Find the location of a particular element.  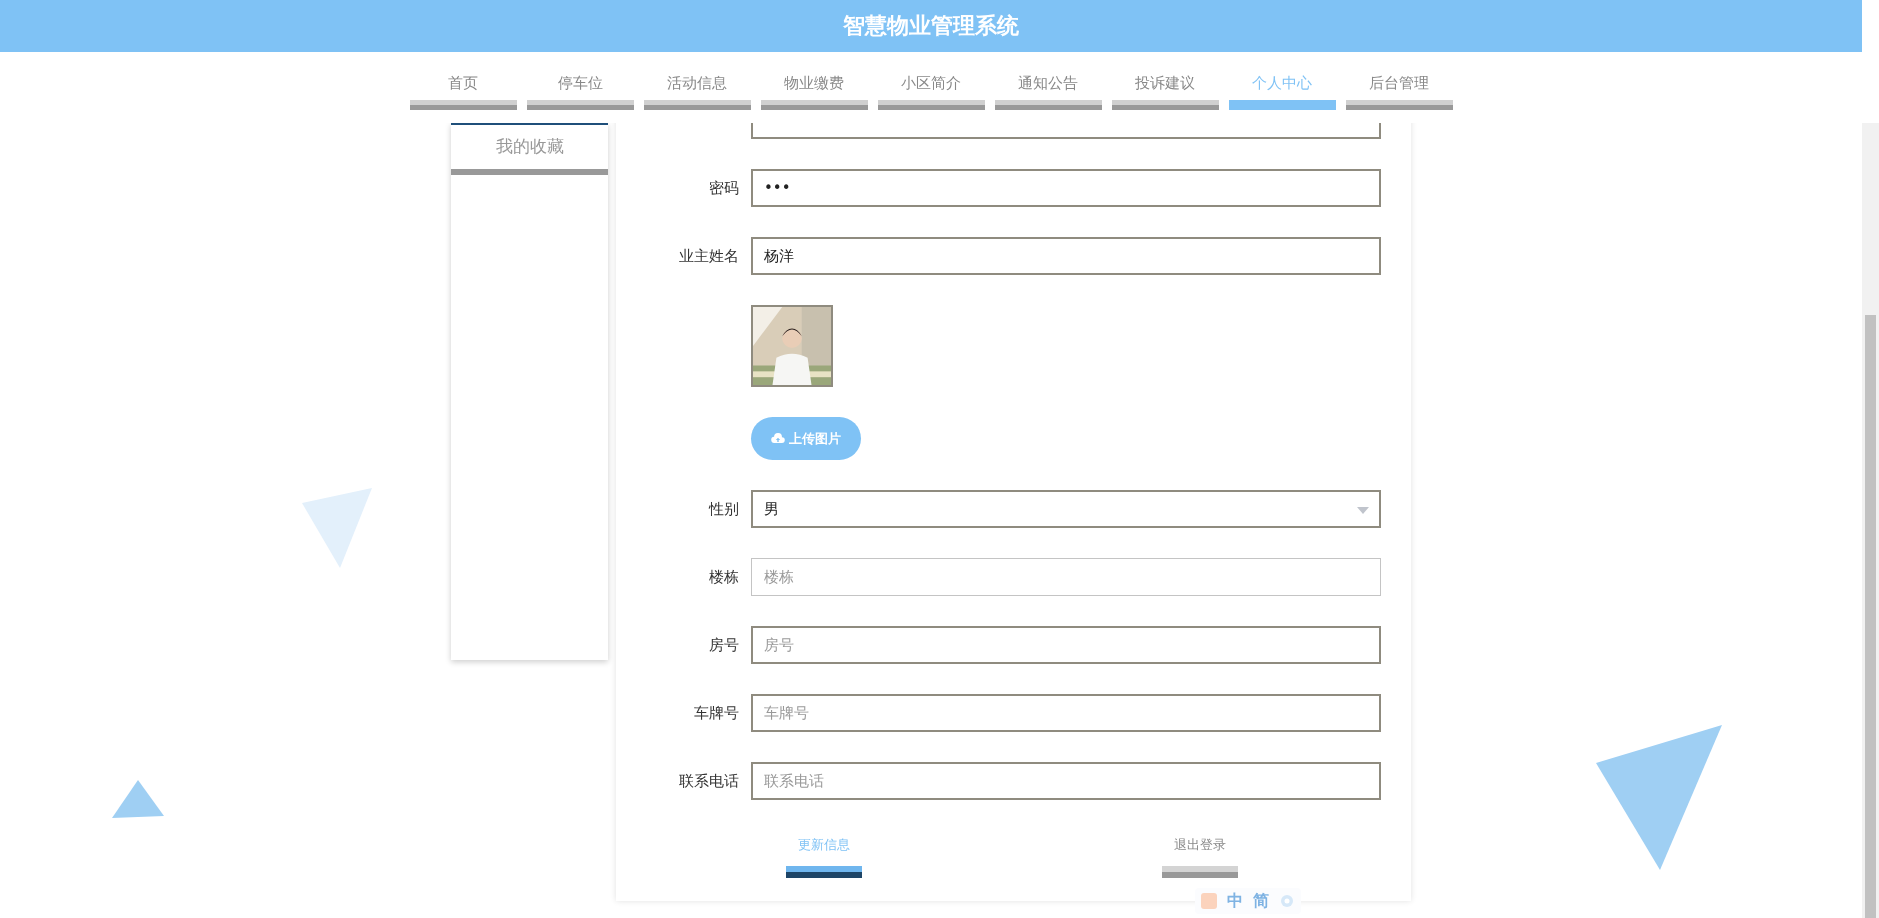

gender-select: 男 is located at coordinates (1066, 509).